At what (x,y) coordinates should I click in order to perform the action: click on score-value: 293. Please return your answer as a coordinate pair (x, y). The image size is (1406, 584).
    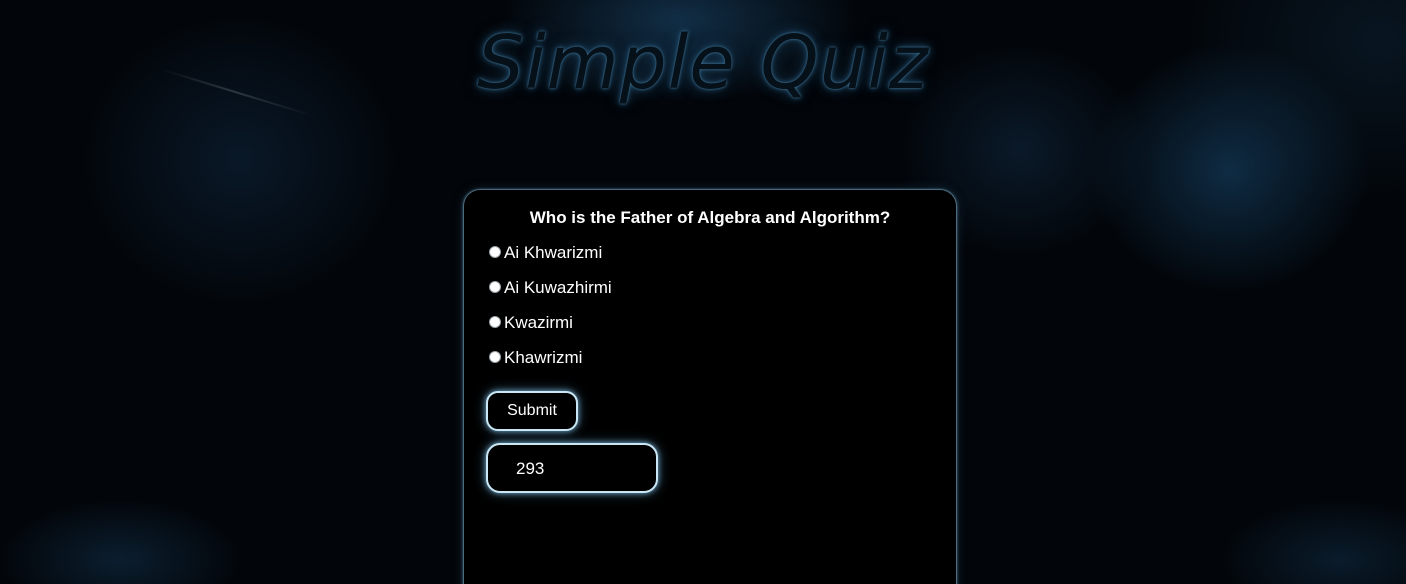
    Looking at the image, I should click on (530, 468).